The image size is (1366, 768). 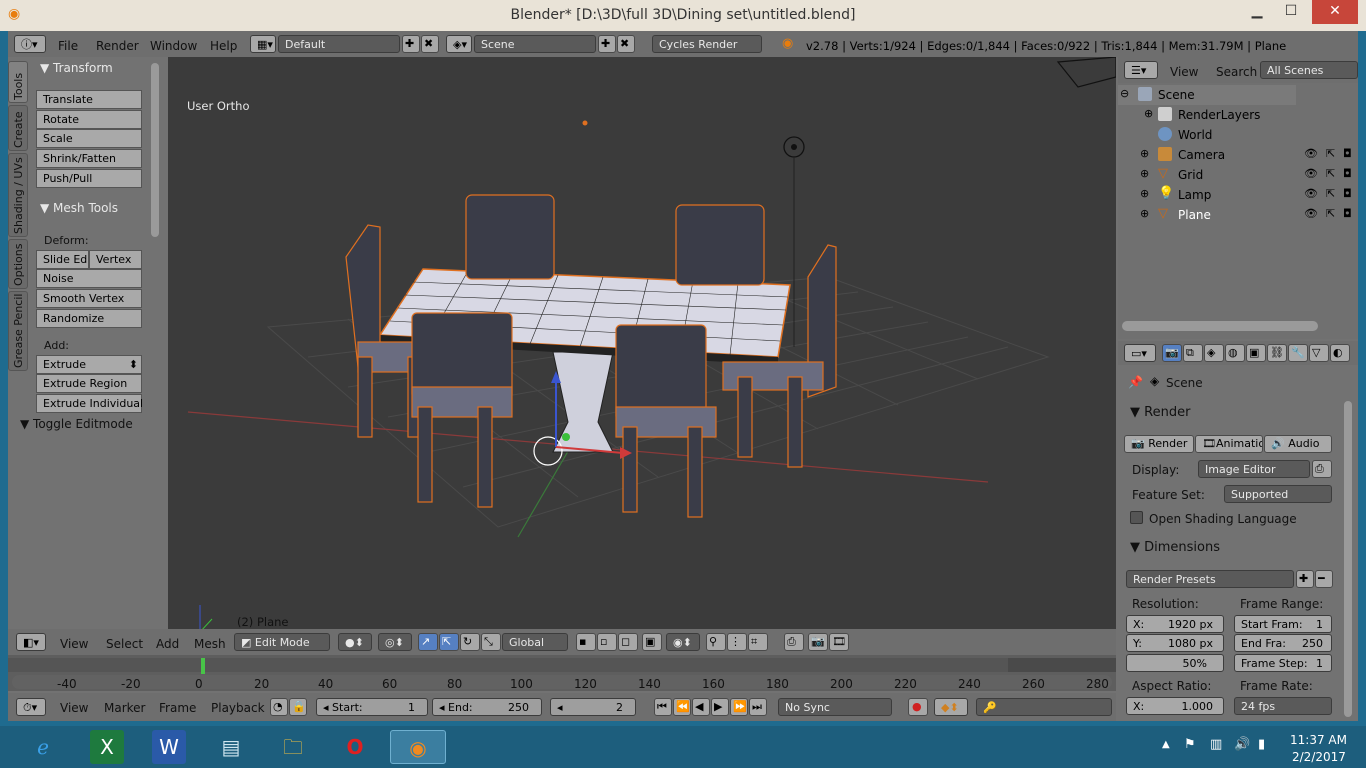 I want to click on manipulator-toggle: ↗, so click(x=428, y=642).